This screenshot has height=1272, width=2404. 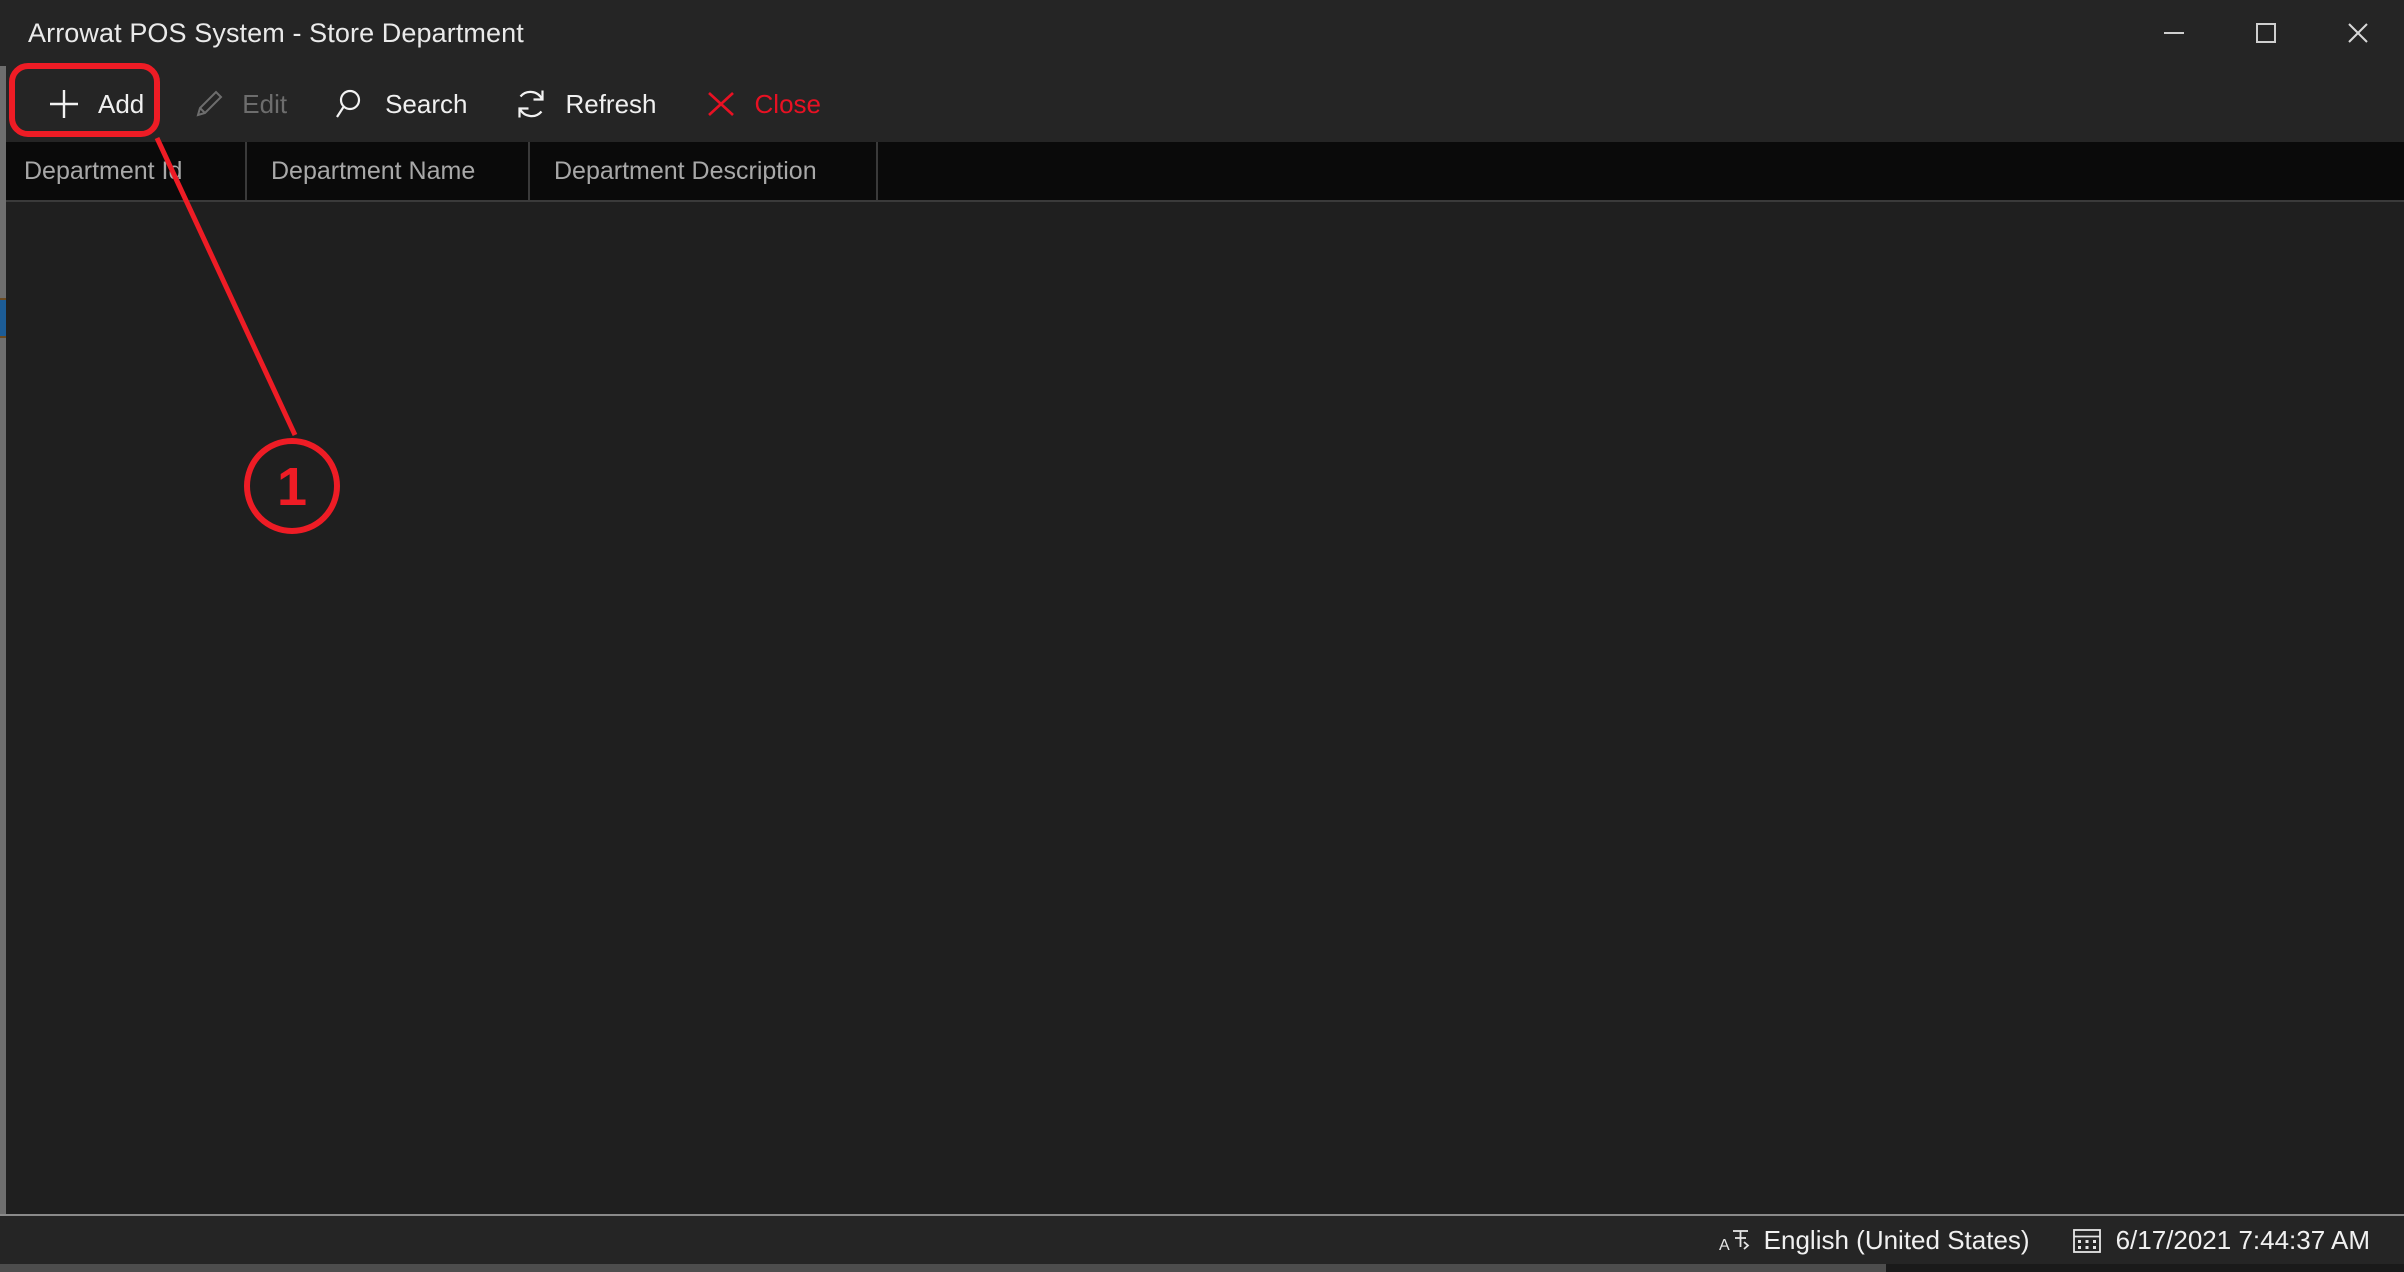 I want to click on refresh-icon, so click(x=531, y=104).